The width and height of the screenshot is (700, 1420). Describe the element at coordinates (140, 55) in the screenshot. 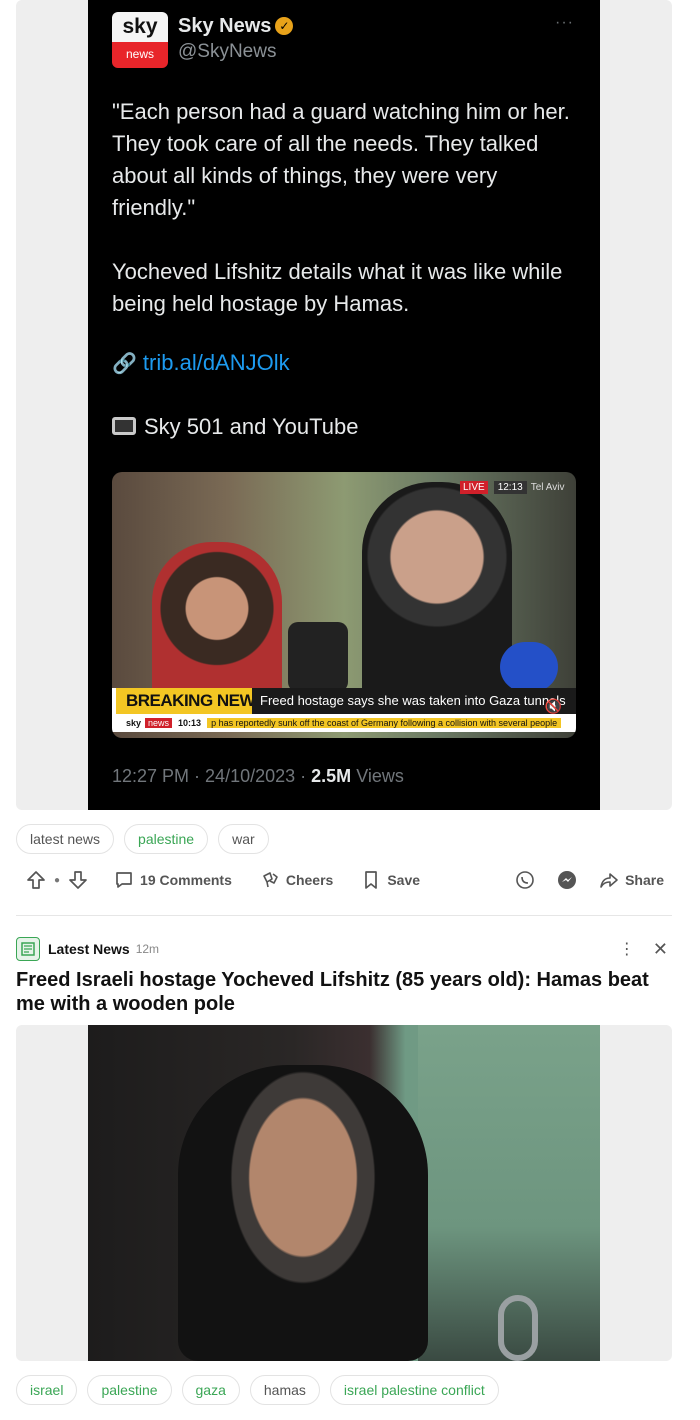

I see `logo-text-news: news` at that location.